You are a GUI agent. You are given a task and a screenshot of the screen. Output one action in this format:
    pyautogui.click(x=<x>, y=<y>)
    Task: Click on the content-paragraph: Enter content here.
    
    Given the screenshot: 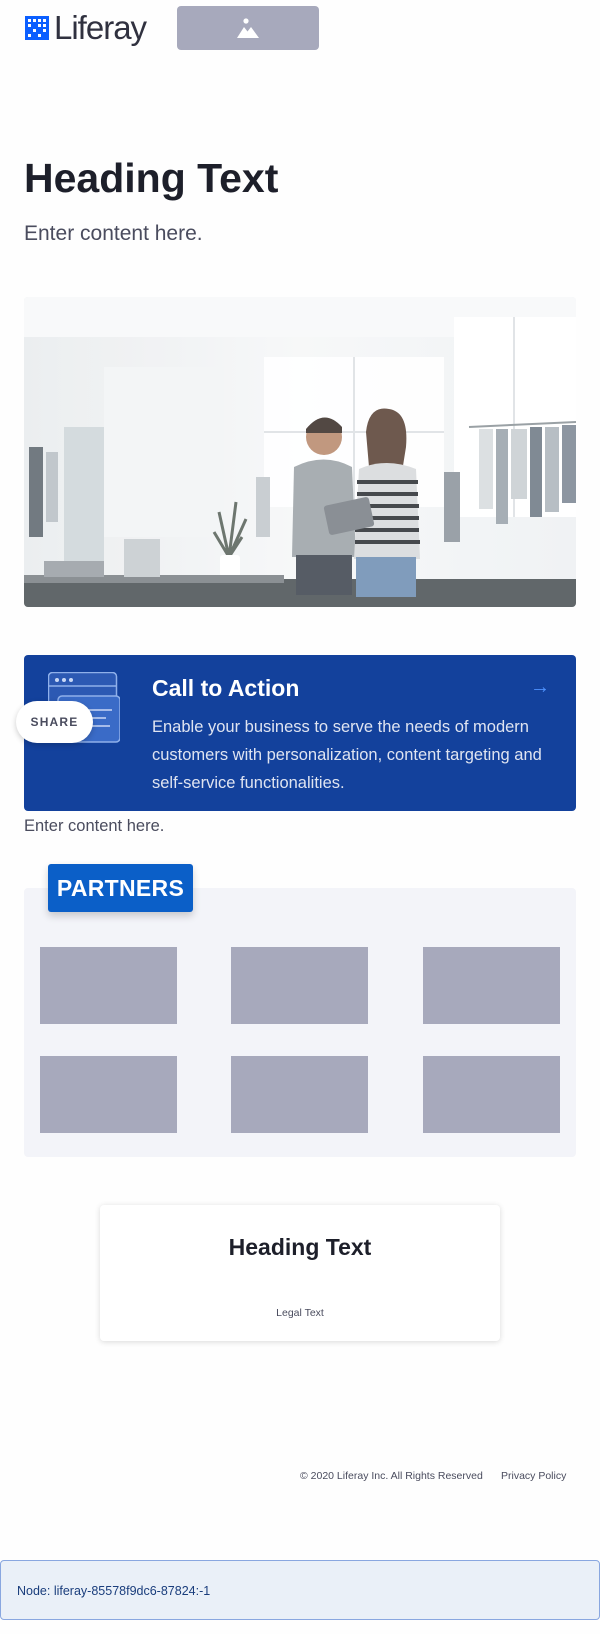 What is the action you would take?
    pyautogui.click(x=94, y=826)
    